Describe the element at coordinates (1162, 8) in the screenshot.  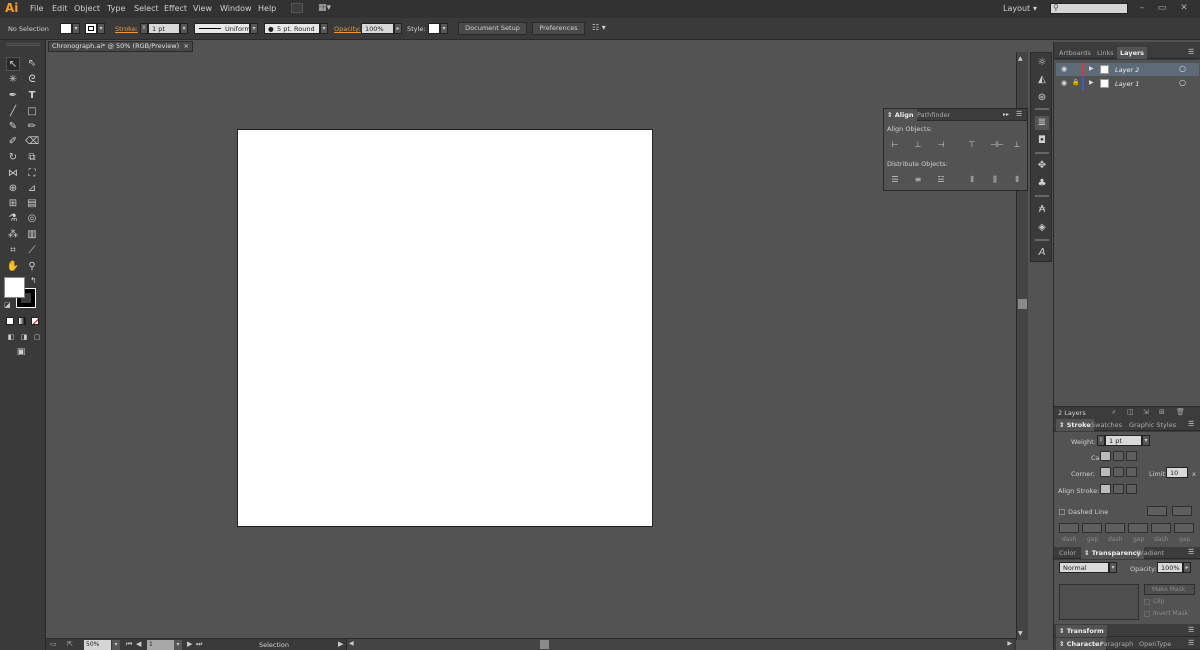
I see `maximize-icon: ▭` at that location.